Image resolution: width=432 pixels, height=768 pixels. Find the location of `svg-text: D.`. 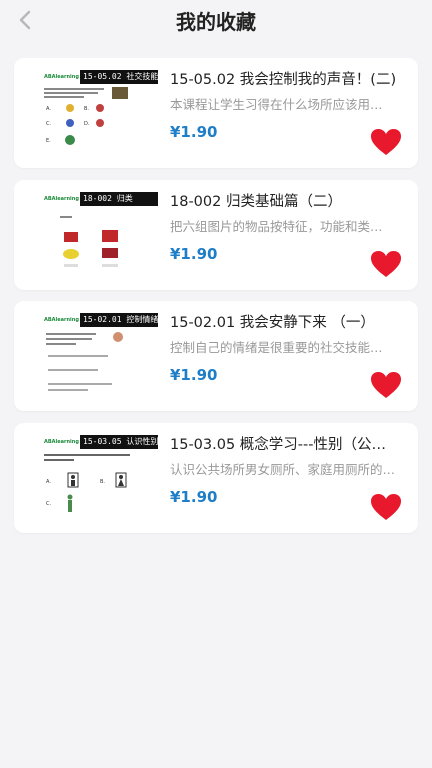

svg-text: D. is located at coordinates (87, 124).